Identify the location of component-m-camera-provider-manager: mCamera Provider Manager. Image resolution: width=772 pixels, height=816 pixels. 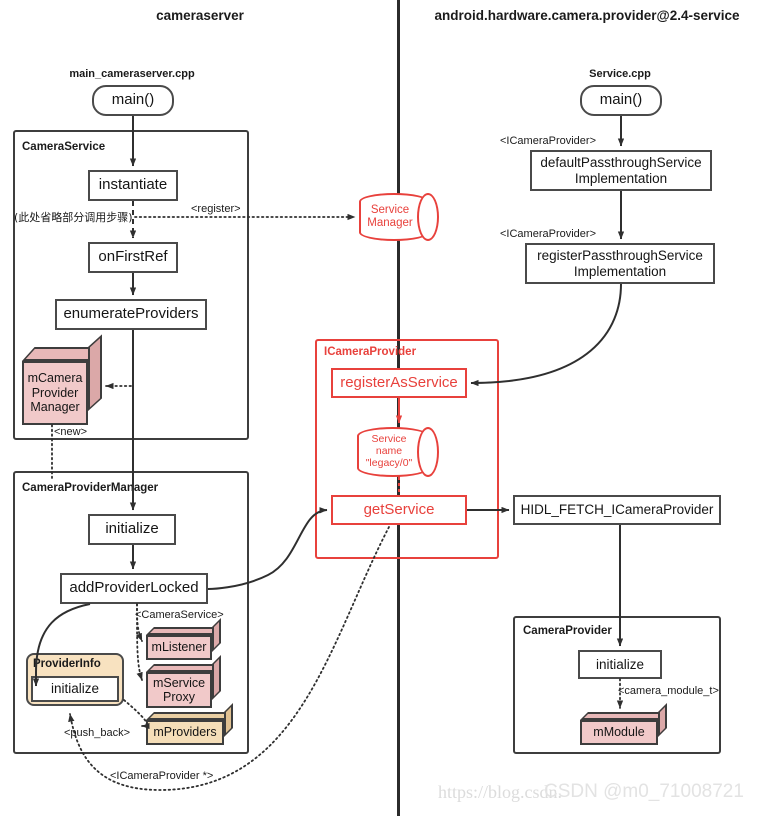
(62, 379).